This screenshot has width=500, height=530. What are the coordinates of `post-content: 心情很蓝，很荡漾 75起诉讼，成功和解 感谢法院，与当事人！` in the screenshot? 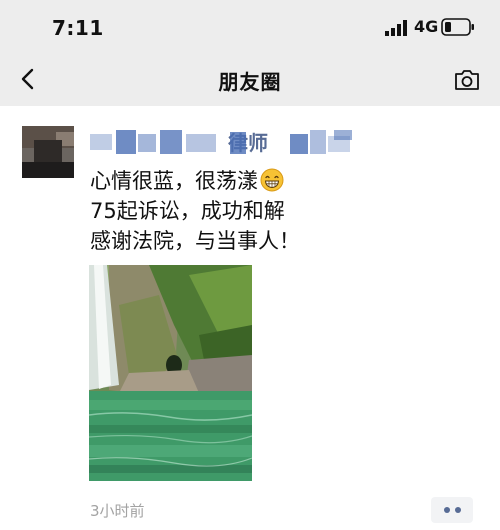 It's located at (250, 211).